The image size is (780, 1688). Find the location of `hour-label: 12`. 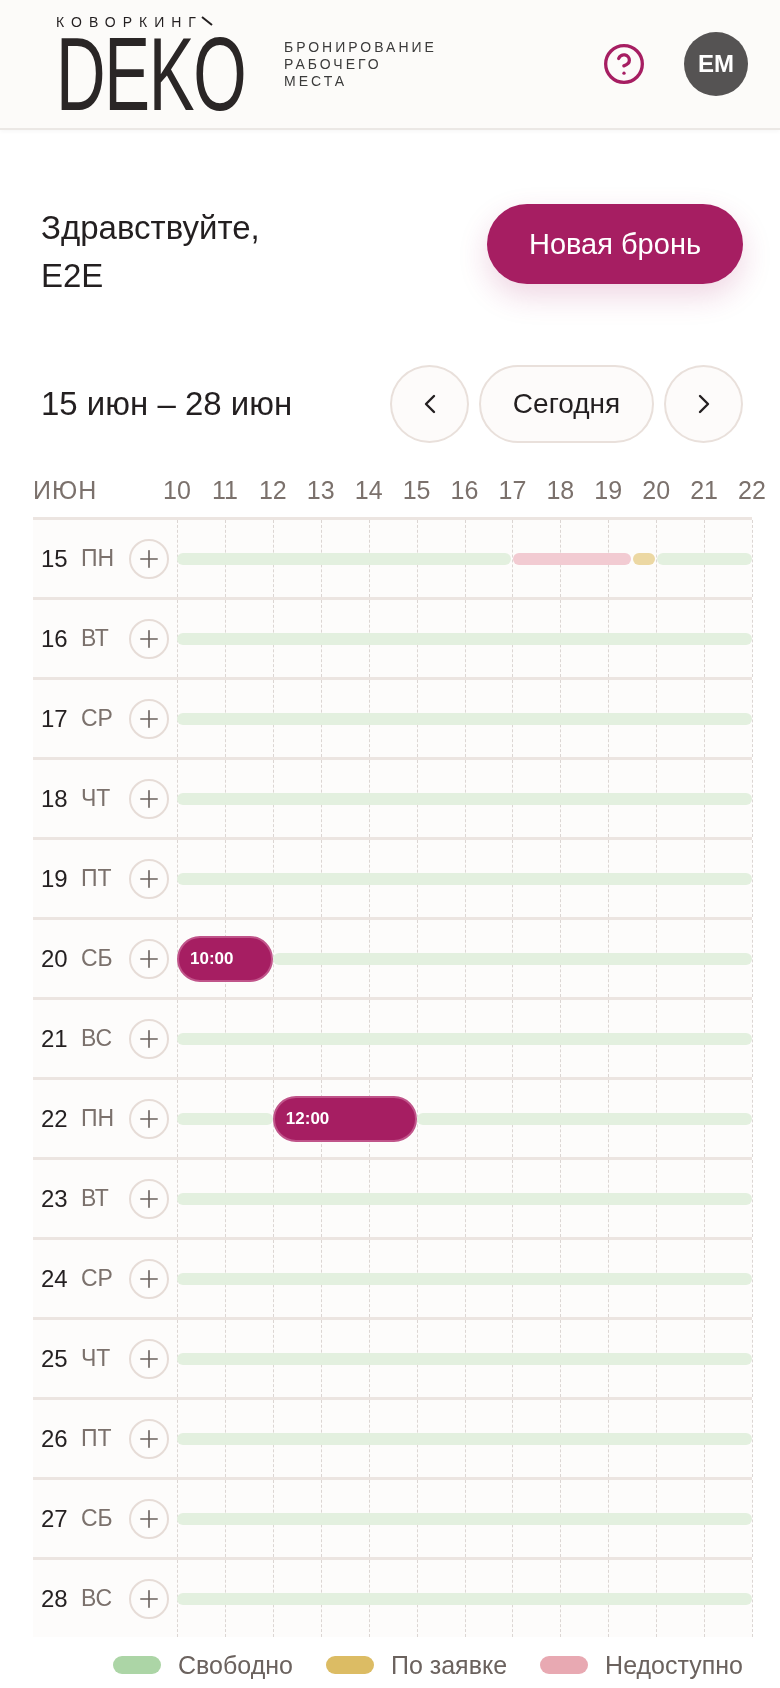

hour-label: 12 is located at coordinates (272, 490).